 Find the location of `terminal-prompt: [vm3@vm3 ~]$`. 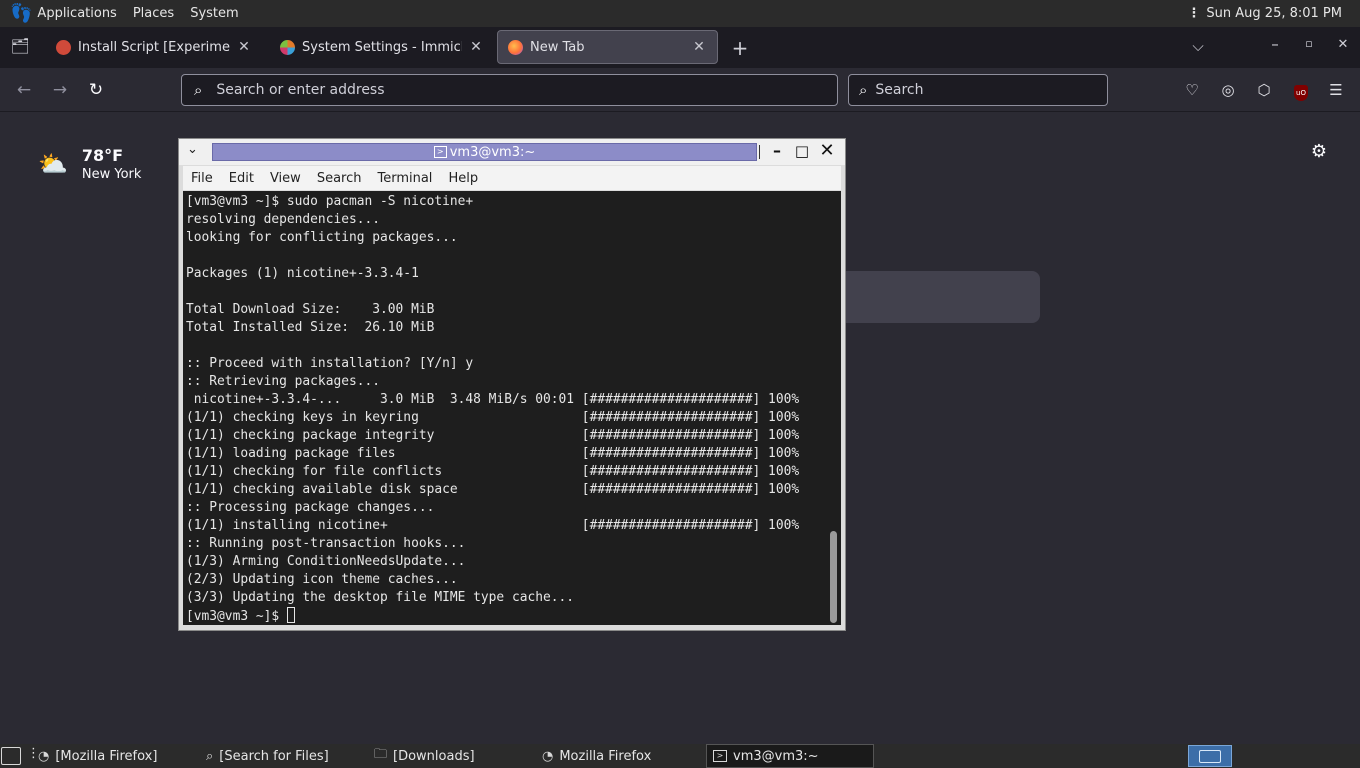

terminal-prompt: [vm3@vm3 ~]$ is located at coordinates (236, 616).